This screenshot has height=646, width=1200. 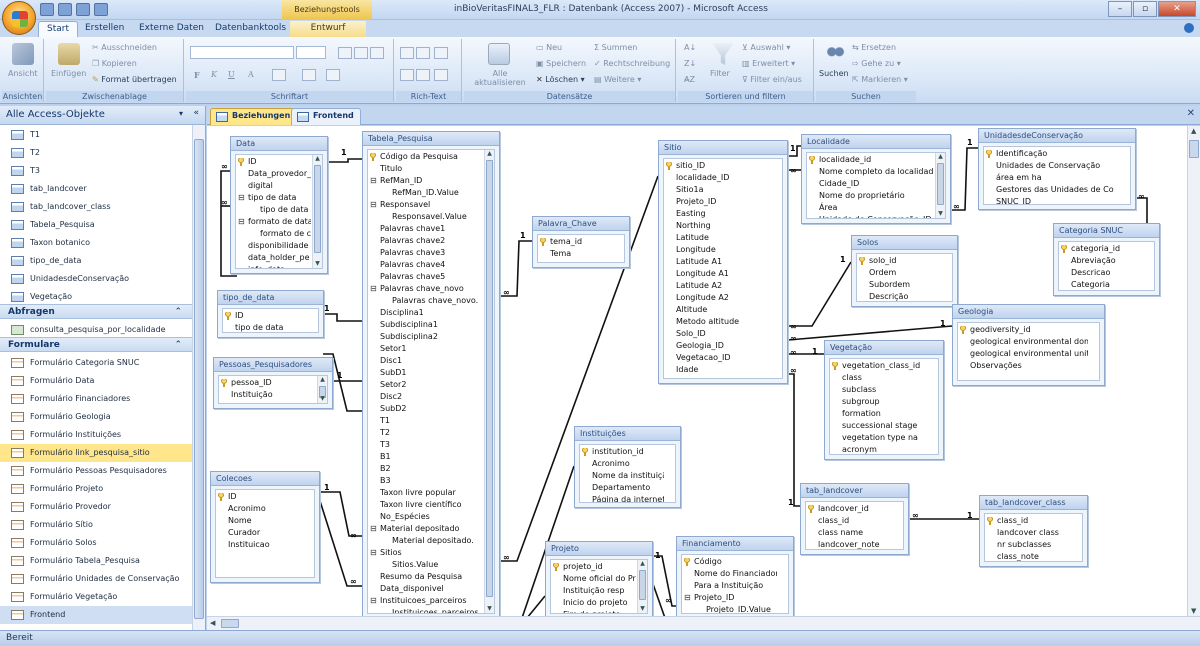 I want to click on table-tipo-de-data: tipo_de_data ID tipo de data, so click(x=270, y=314).